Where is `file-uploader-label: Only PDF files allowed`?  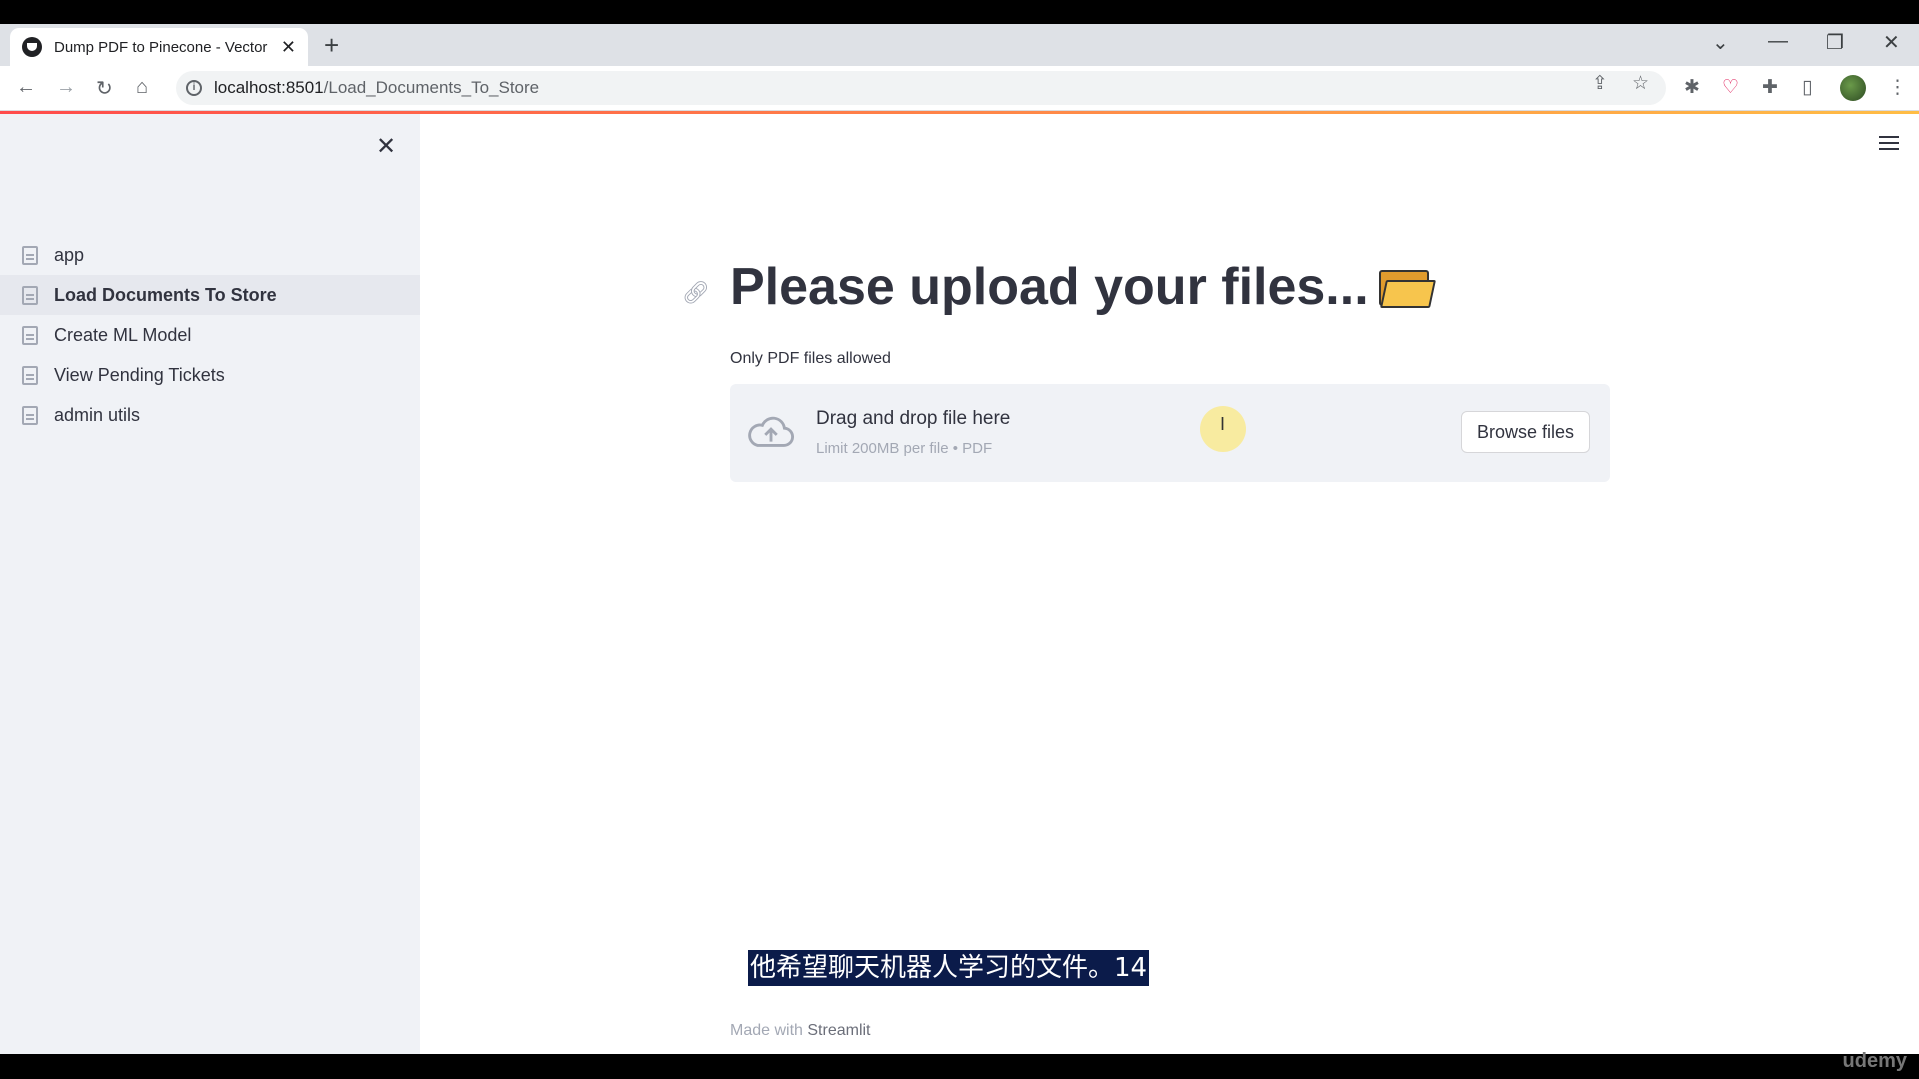 file-uploader-label: Only PDF files allowed is located at coordinates (810, 358).